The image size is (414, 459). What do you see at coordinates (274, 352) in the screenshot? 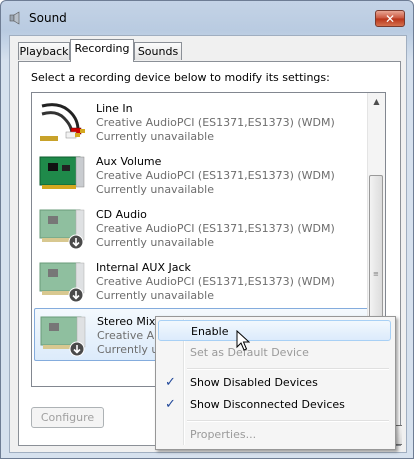
I see `menu-item-set-default: Set as Default Device` at bounding box center [274, 352].